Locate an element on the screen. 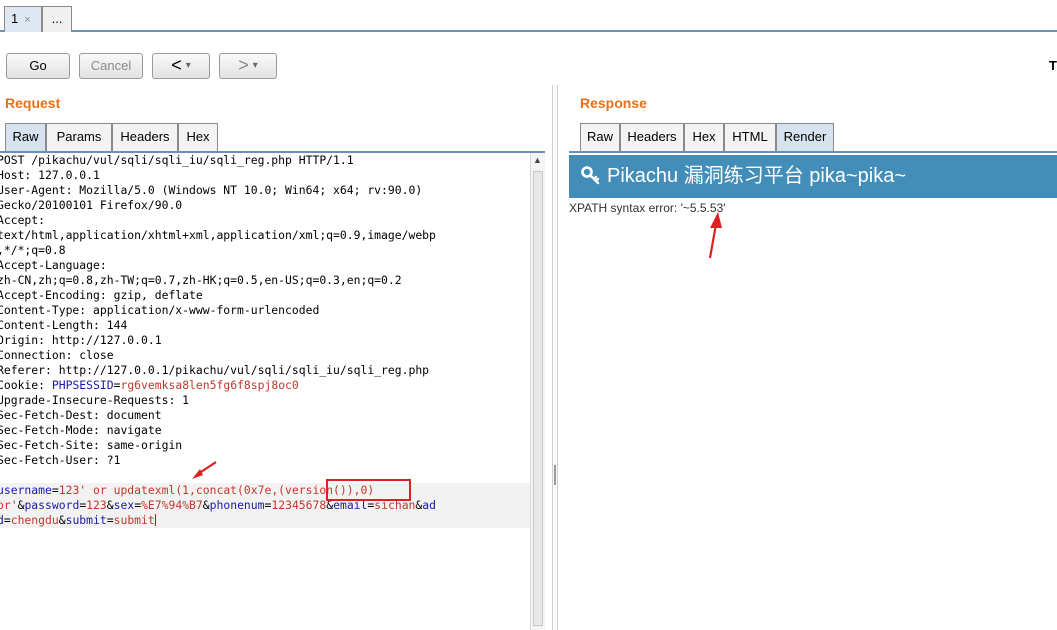  cookie-value: rg6vemksa8len5fg6f8spj8oc0 is located at coordinates (209, 385).